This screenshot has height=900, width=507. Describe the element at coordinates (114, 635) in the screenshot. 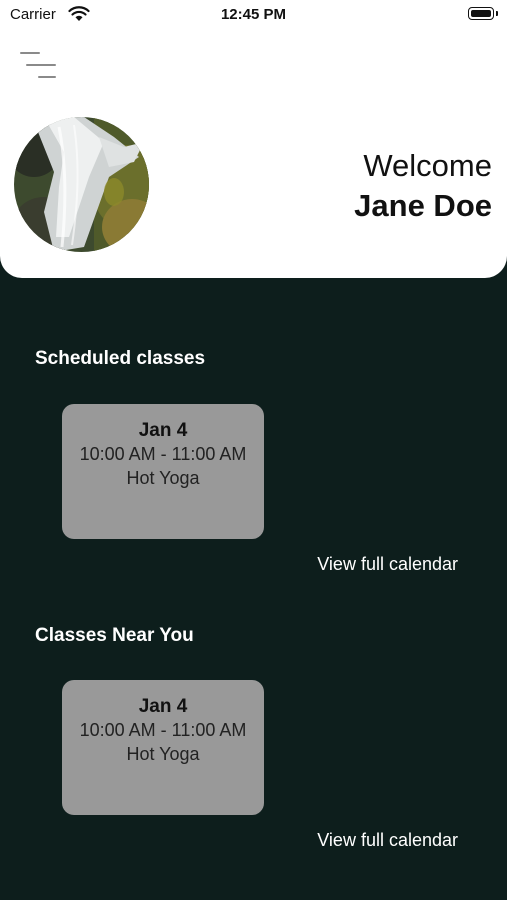

I see `section-title-nearby: Classes Near You` at that location.